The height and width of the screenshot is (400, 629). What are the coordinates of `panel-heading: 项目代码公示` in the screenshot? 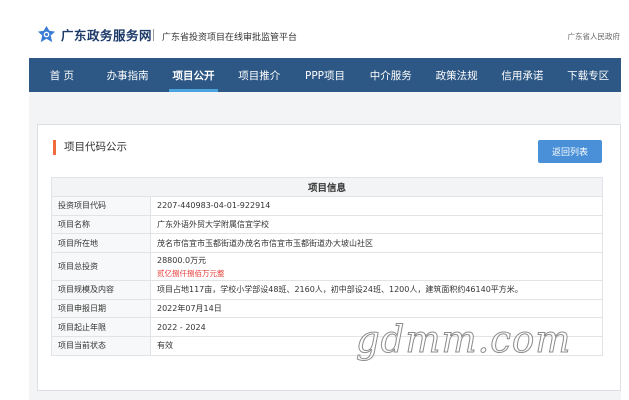 It's located at (90, 147).